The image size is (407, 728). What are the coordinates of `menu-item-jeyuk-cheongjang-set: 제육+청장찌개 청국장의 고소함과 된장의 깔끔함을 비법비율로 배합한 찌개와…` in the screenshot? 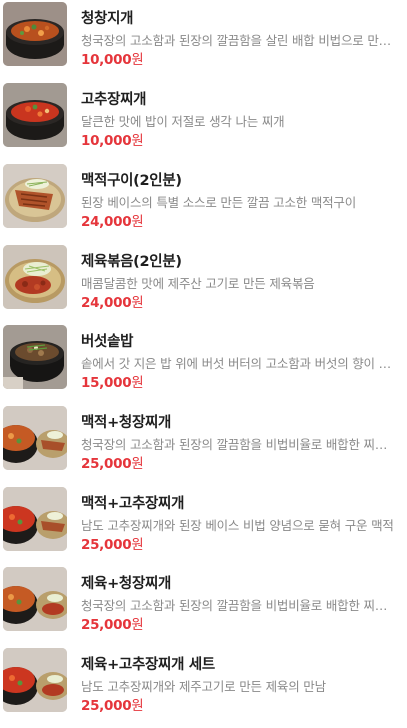 It's located at (203, 607).